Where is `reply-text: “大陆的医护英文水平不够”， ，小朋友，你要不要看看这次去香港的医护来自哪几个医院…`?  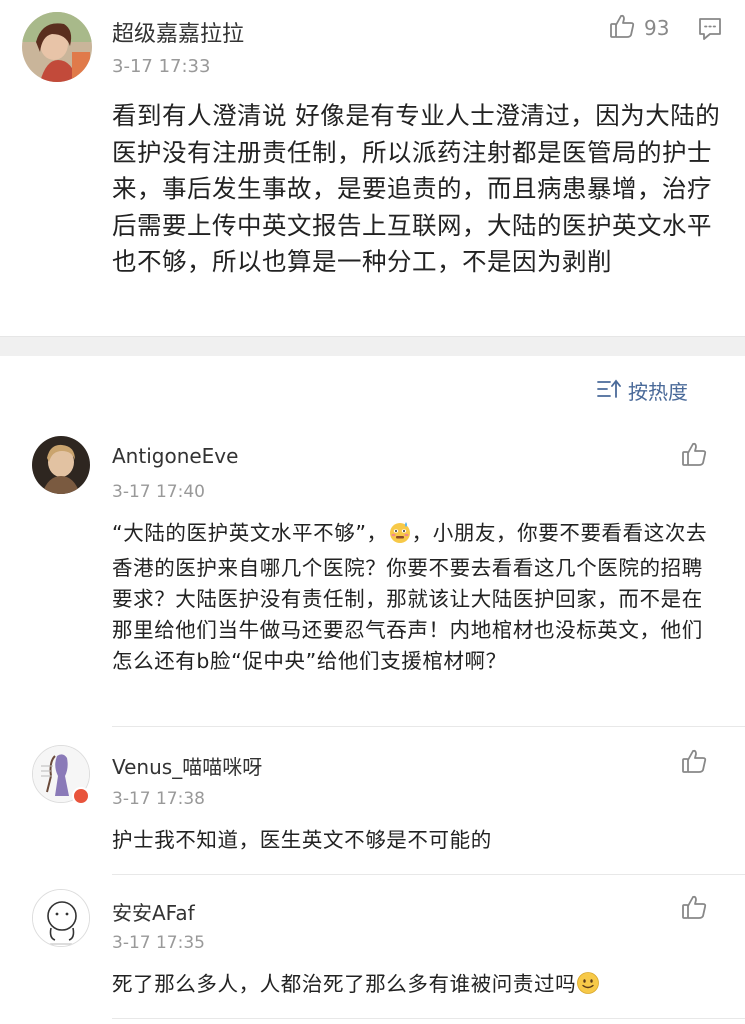 reply-text: “大陆的医护英文水平不够”， ，小朋友，你要不要看看这次去香港的医护来自哪几个医院… is located at coordinates (412, 597).